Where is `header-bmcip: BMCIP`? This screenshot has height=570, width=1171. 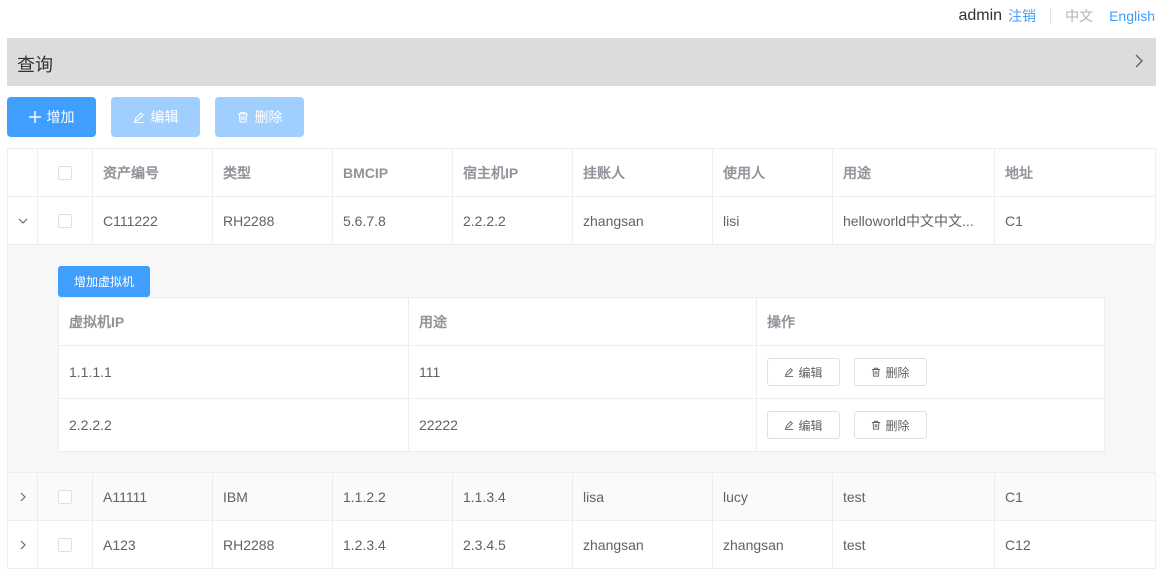
header-bmcip: BMCIP is located at coordinates (393, 172).